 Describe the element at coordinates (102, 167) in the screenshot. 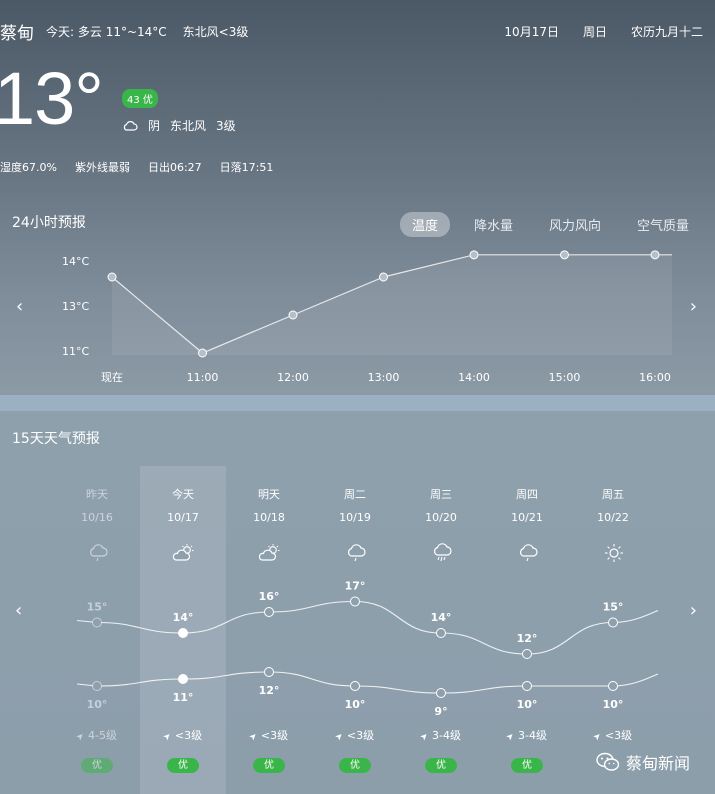

I see `uv-index: 紫外线最弱` at that location.